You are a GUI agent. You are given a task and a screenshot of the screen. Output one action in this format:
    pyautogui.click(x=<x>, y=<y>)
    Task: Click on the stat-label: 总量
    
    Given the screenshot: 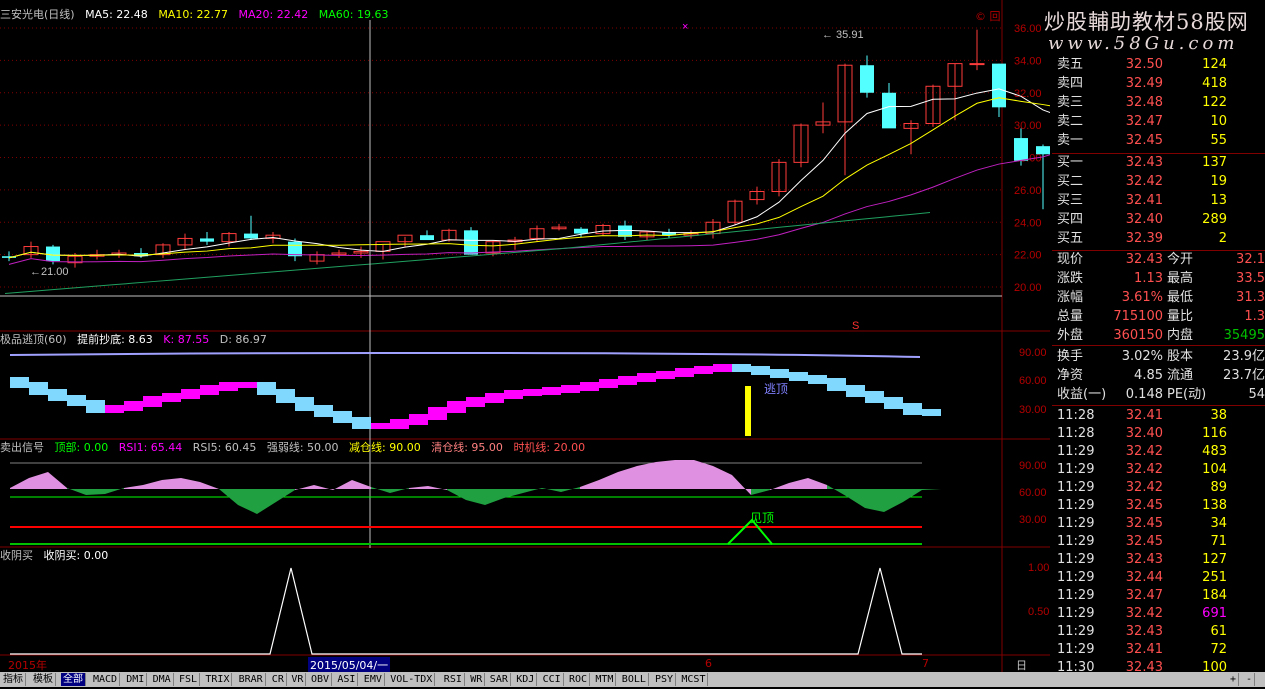 What is the action you would take?
    pyautogui.click(x=1070, y=316)
    